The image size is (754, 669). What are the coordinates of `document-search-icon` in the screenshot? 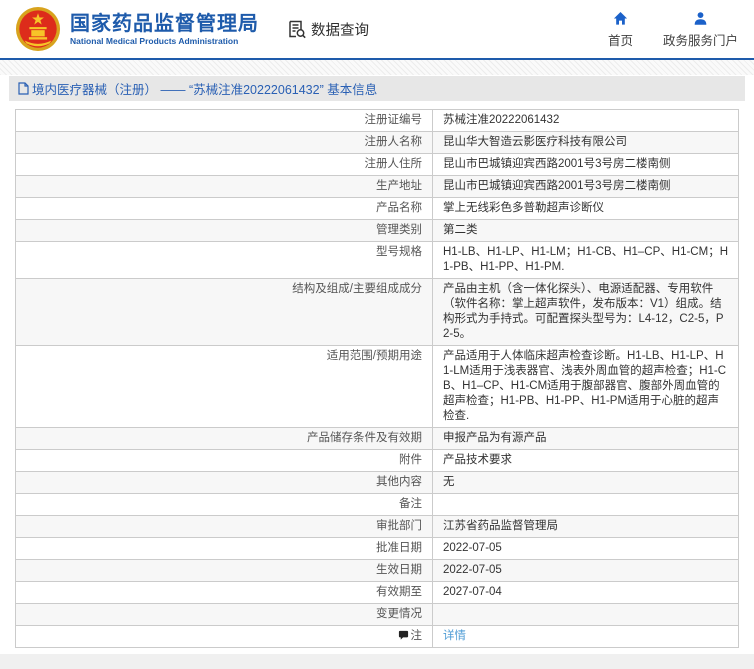 It's located at (297, 29).